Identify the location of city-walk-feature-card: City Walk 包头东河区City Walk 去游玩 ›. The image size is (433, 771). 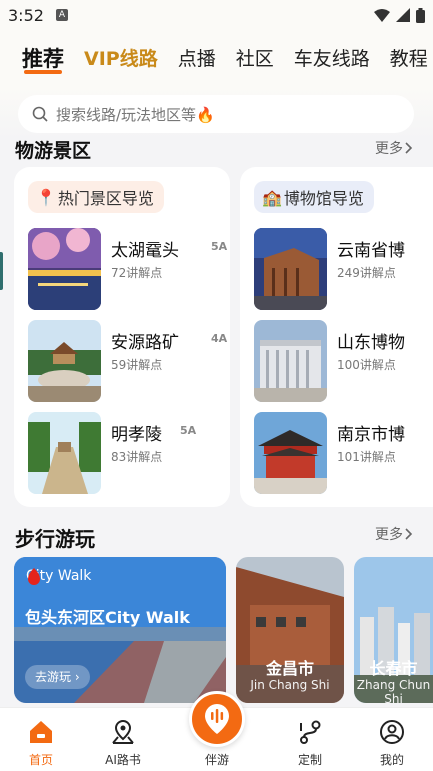
(120, 630).